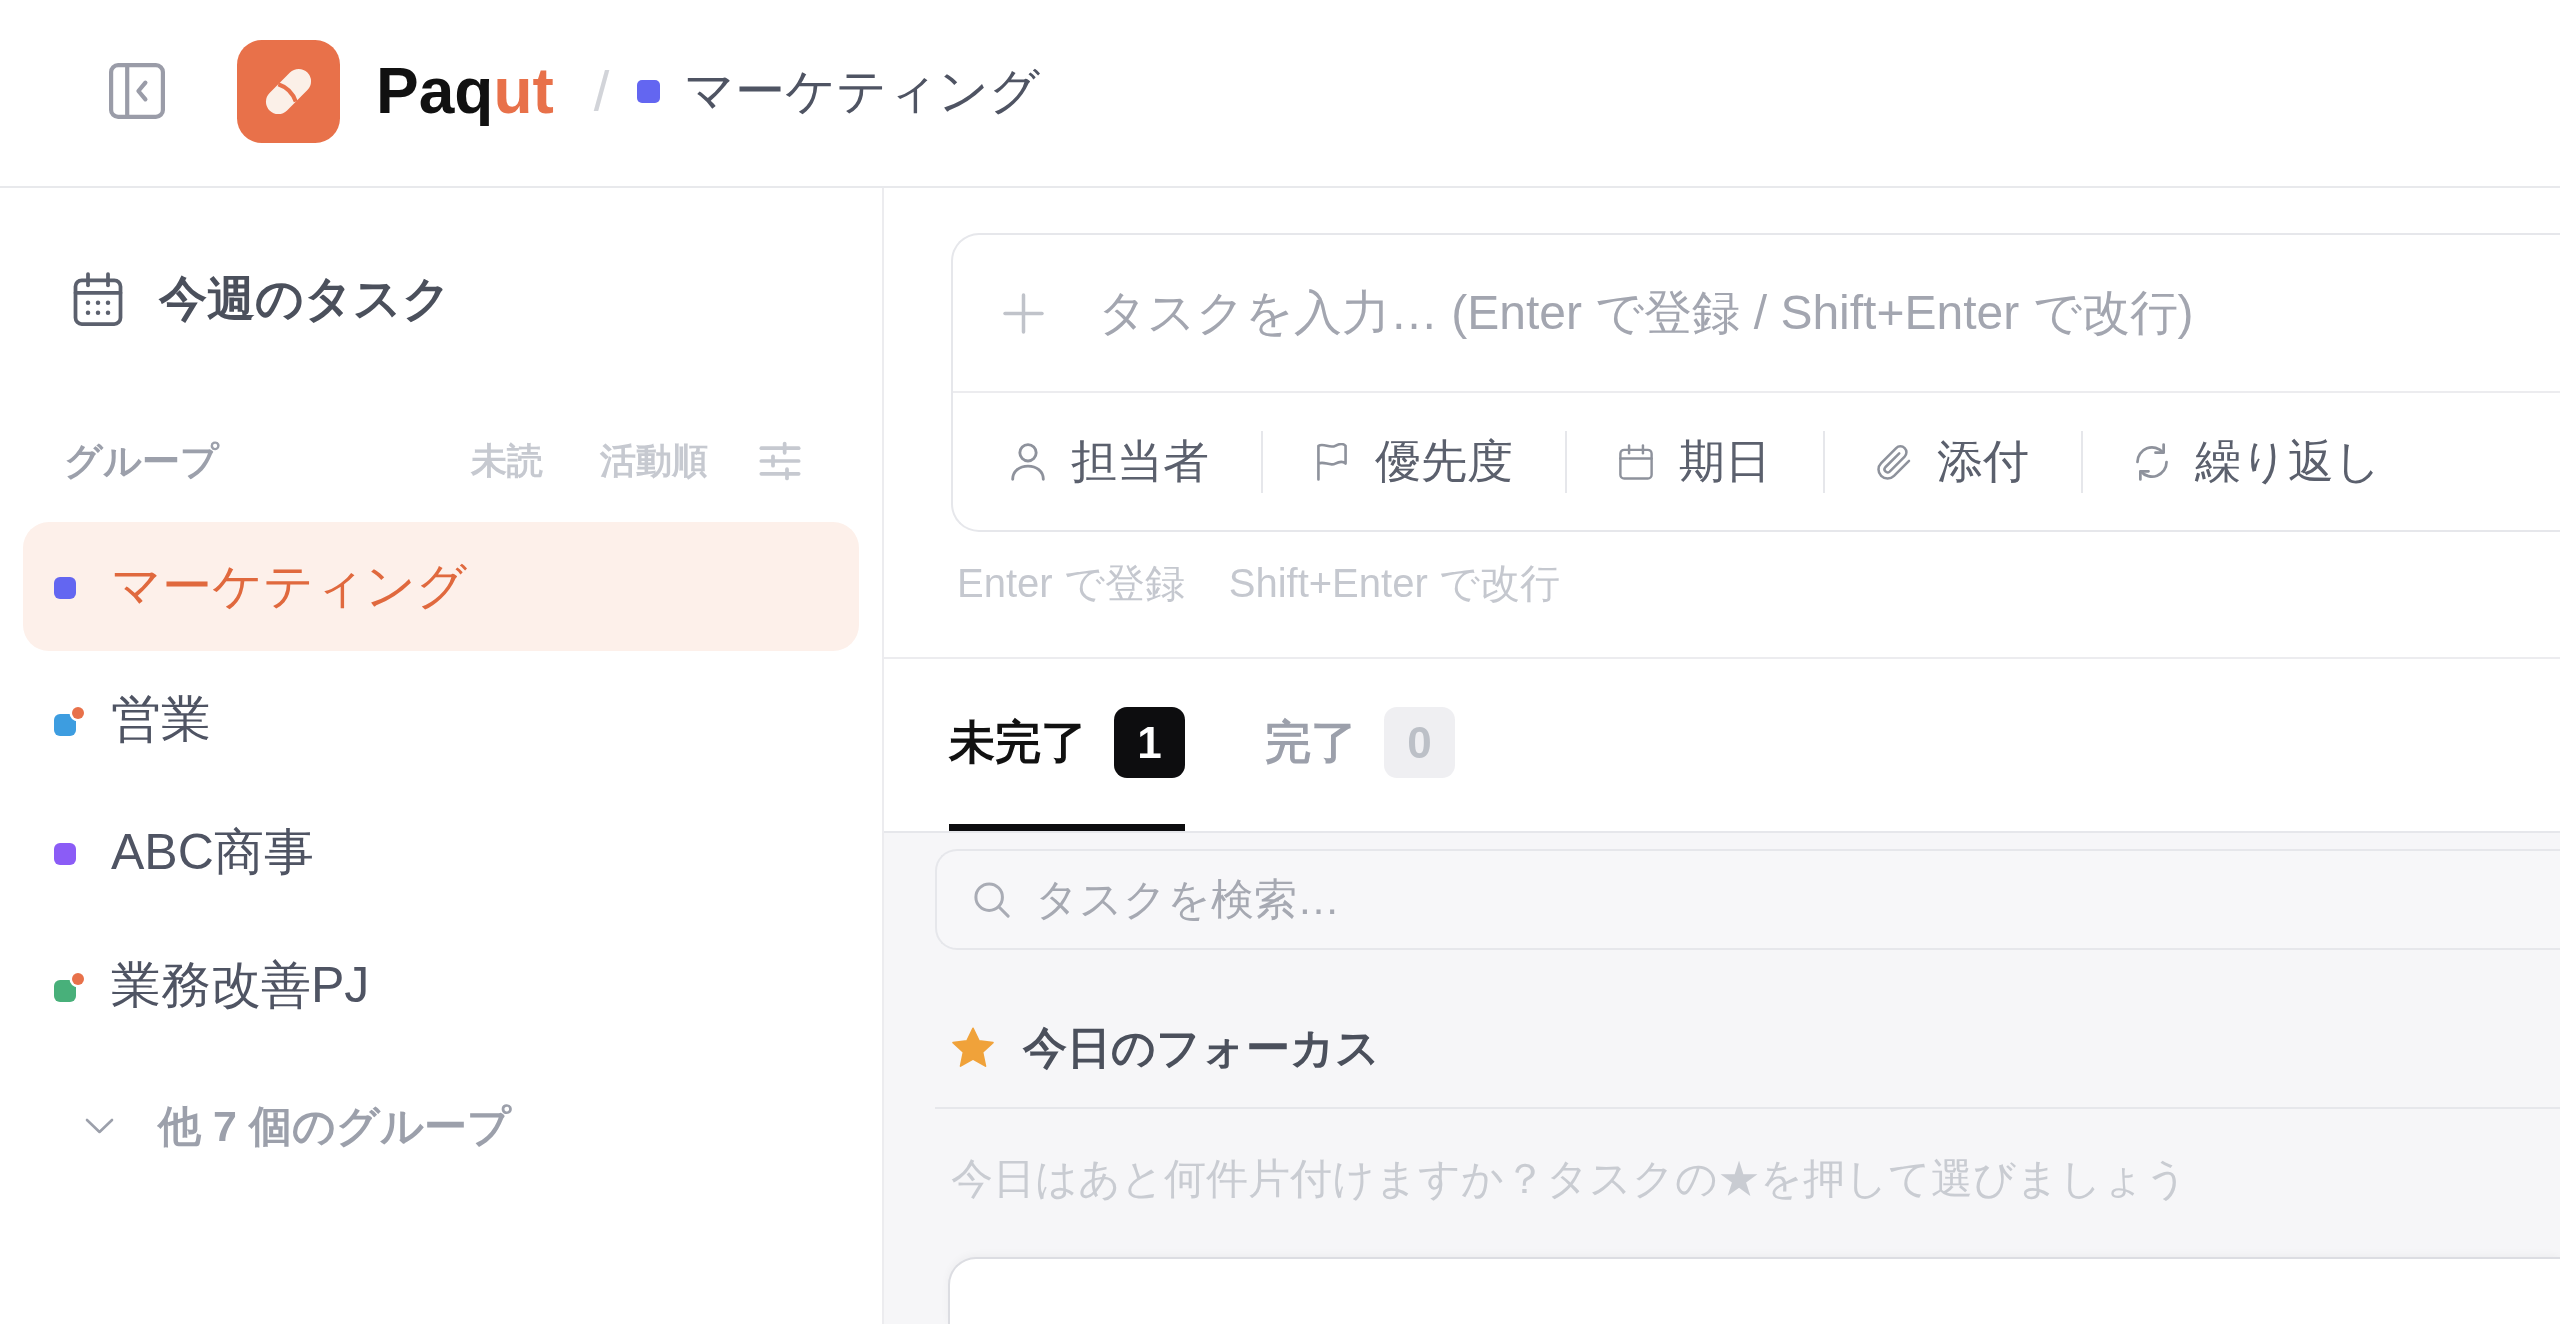  What do you see at coordinates (441, 852) in the screenshot?
I see `group-item: ABC商事` at bounding box center [441, 852].